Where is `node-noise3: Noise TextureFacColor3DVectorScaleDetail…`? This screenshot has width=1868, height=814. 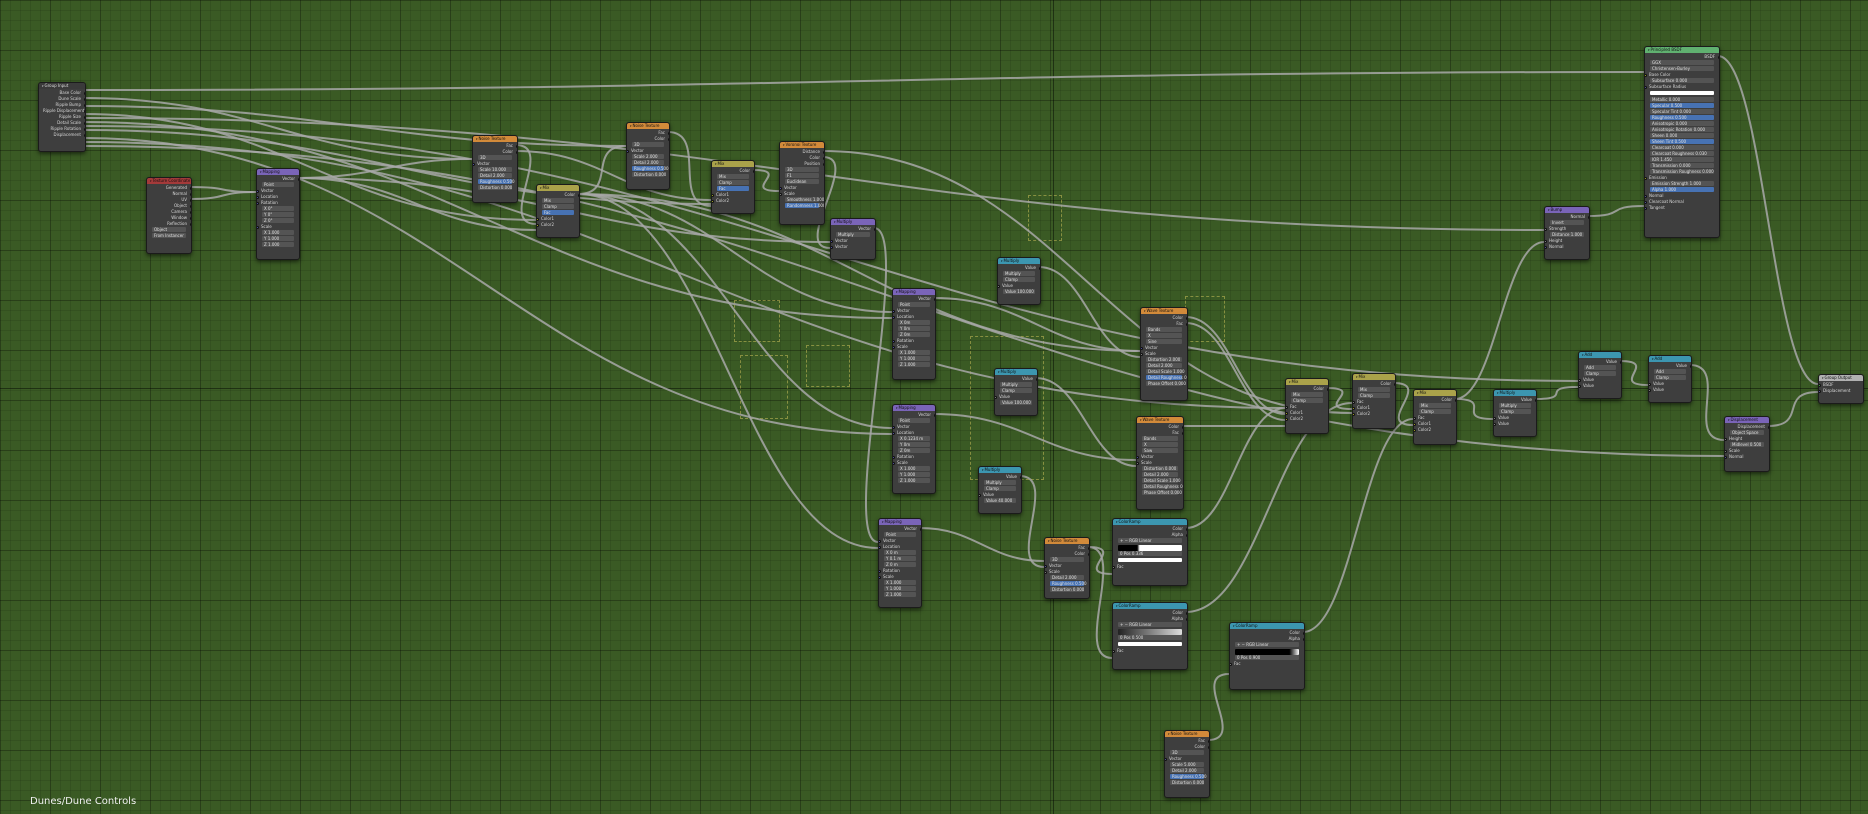 node-noise3: Noise TextureFacColor3DVectorScaleDetail… is located at coordinates (1067, 568).